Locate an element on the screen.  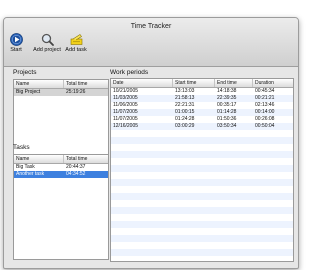
duration-cell: 00:26:08 is located at coordinates (265, 119).